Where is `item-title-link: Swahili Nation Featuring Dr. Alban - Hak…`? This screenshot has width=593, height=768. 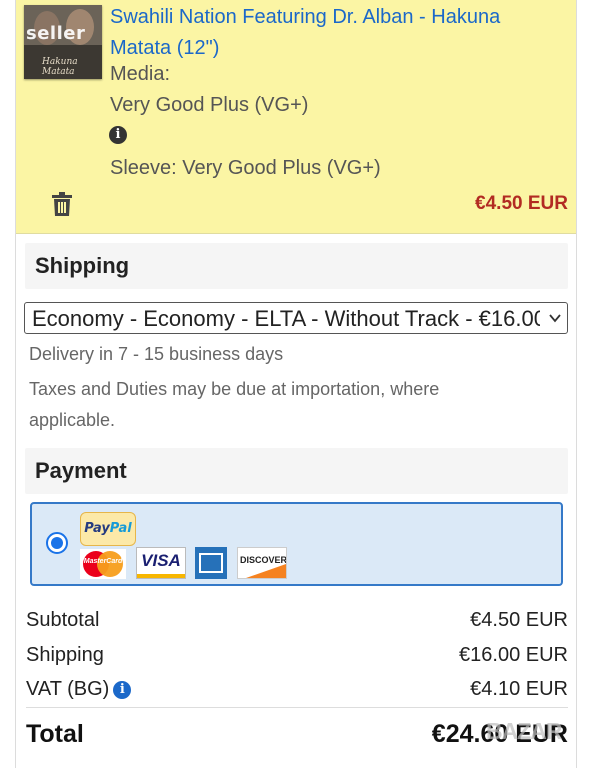 item-title-link: Swahili Nation Featuring Dr. Alban - Hak… is located at coordinates (330, 33).